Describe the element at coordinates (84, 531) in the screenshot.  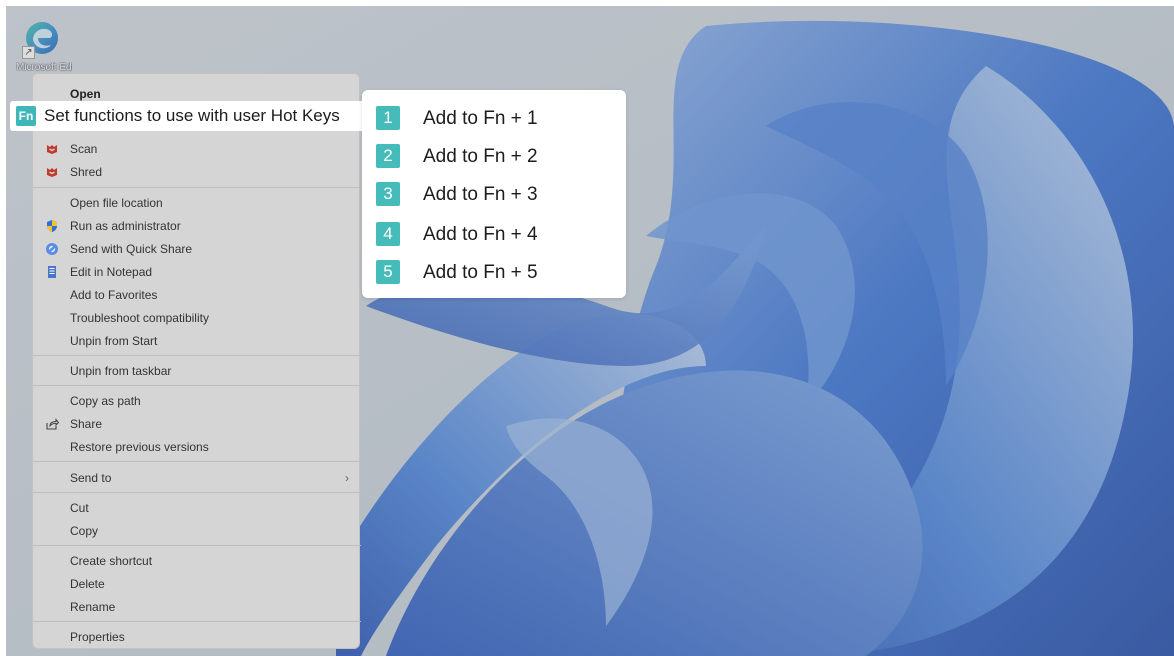
I see `menu-item-label: Copy` at that location.